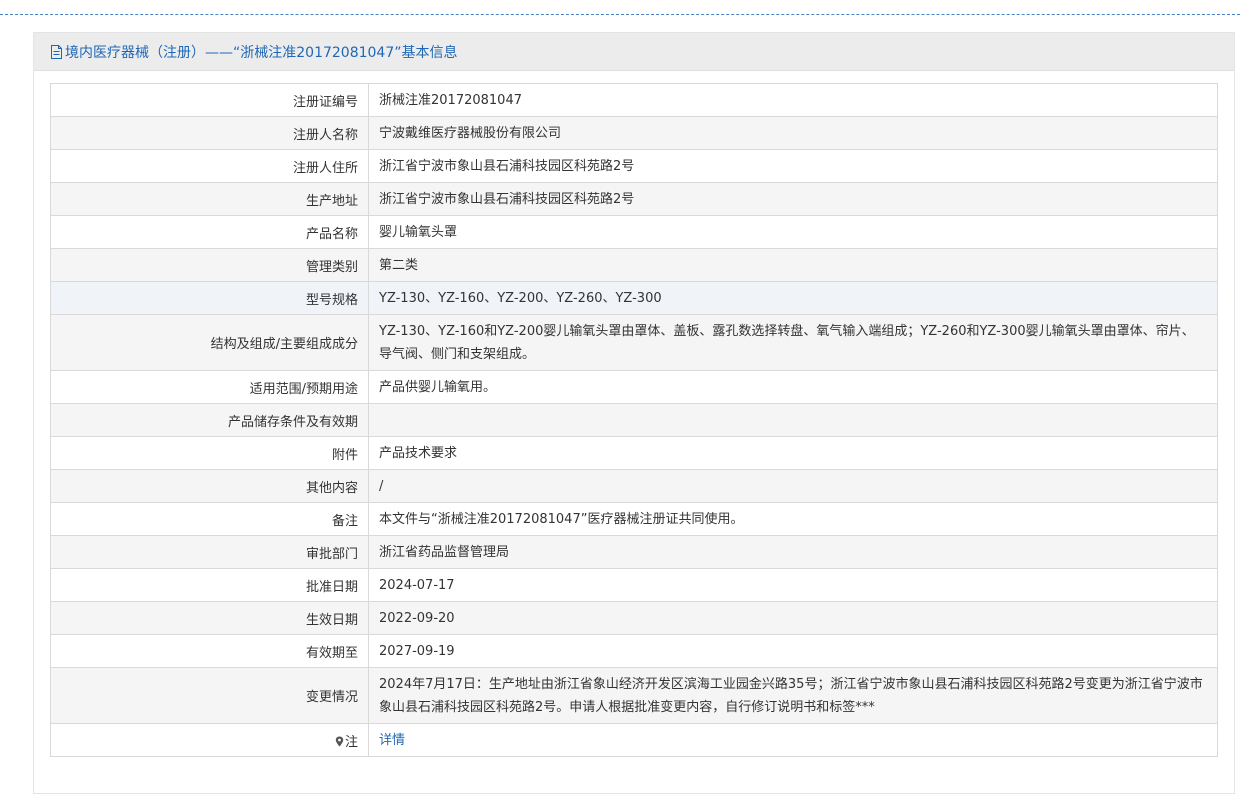 This screenshot has width=1240, height=794. I want to click on details-link: 详情, so click(392, 740).